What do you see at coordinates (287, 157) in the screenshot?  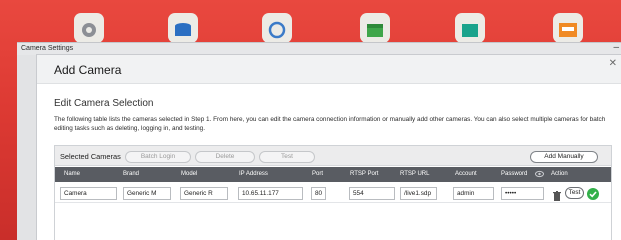 I see `test-button: Test` at bounding box center [287, 157].